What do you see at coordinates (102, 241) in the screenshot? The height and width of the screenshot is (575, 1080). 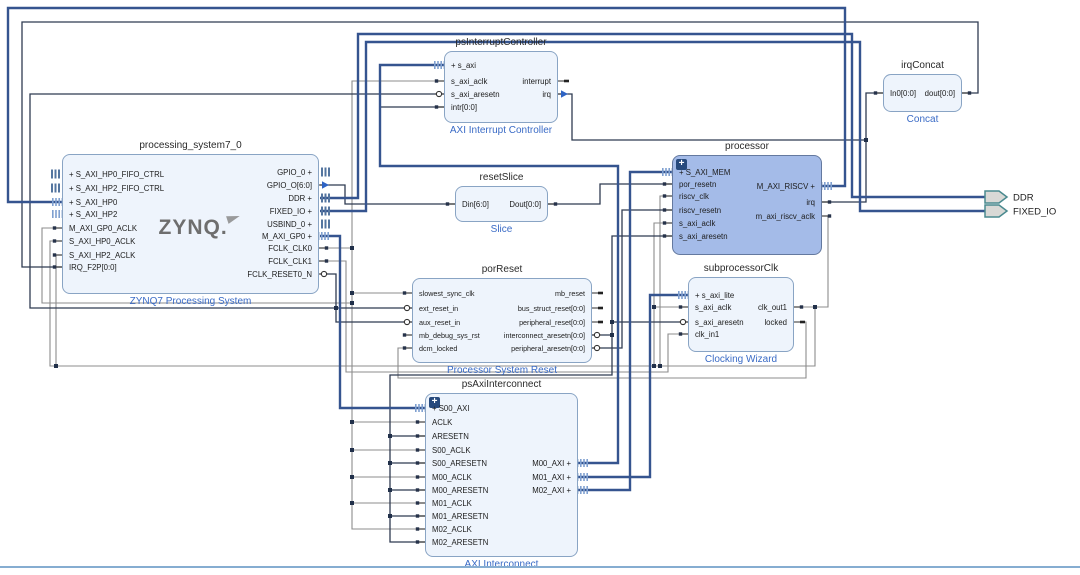 I see `port-processing-system7-0-s-axi-hp0-aclk: S_AXI_HP0_ACLK` at bounding box center [102, 241].